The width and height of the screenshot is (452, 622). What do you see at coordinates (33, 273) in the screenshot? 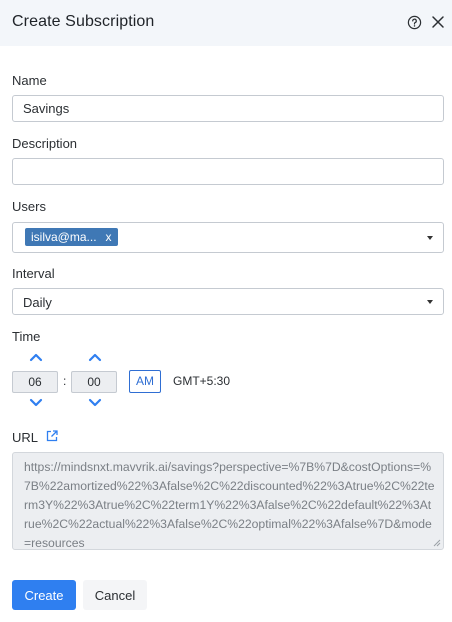
I see `interval-label: Interval` at bounding box center [33, 273].